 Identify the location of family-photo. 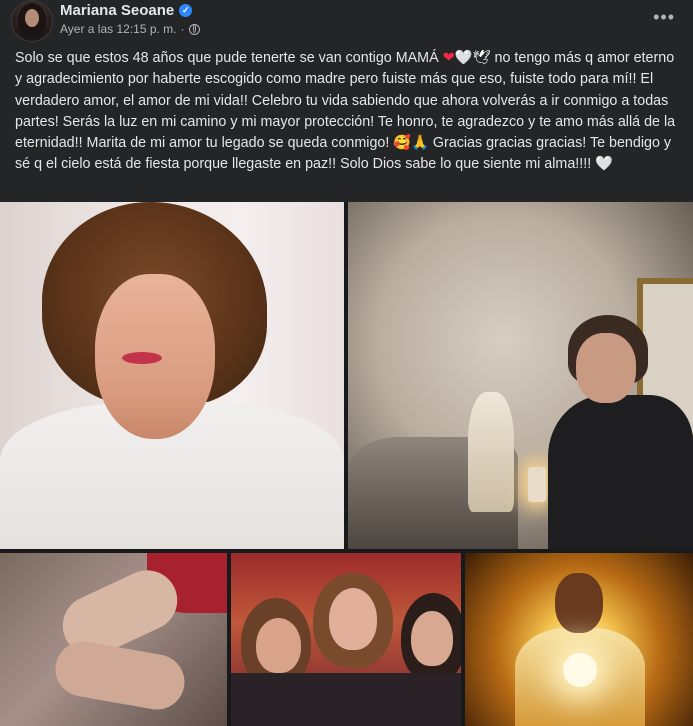
(346, 639).